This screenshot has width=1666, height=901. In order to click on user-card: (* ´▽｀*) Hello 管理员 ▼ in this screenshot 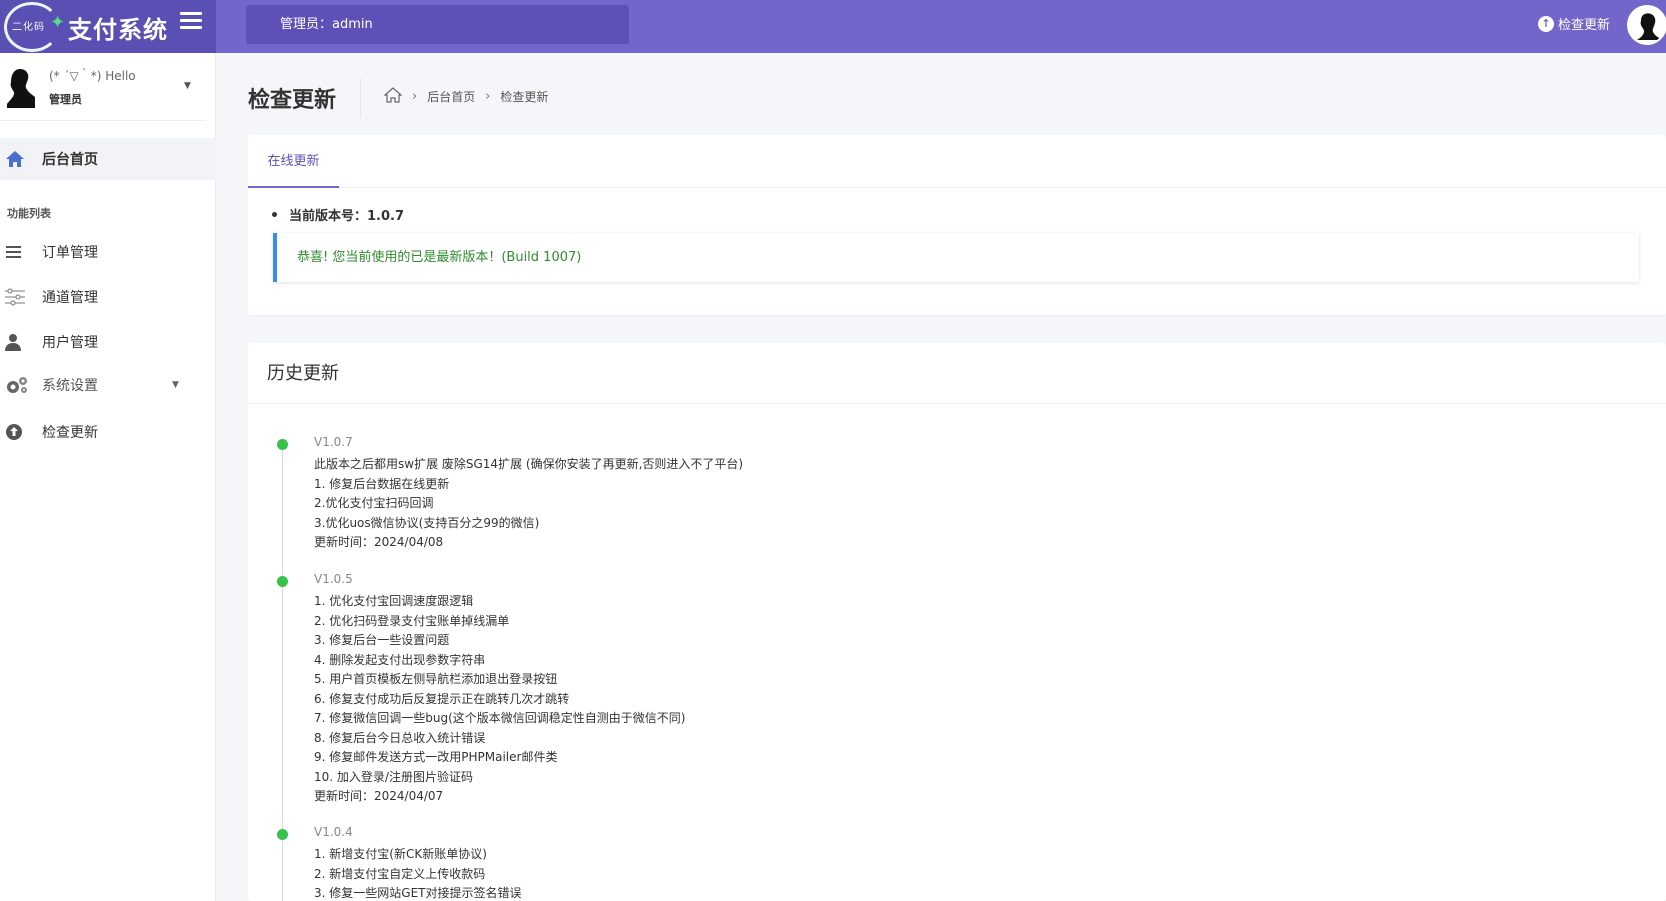, I will do `click(103, 87)`.